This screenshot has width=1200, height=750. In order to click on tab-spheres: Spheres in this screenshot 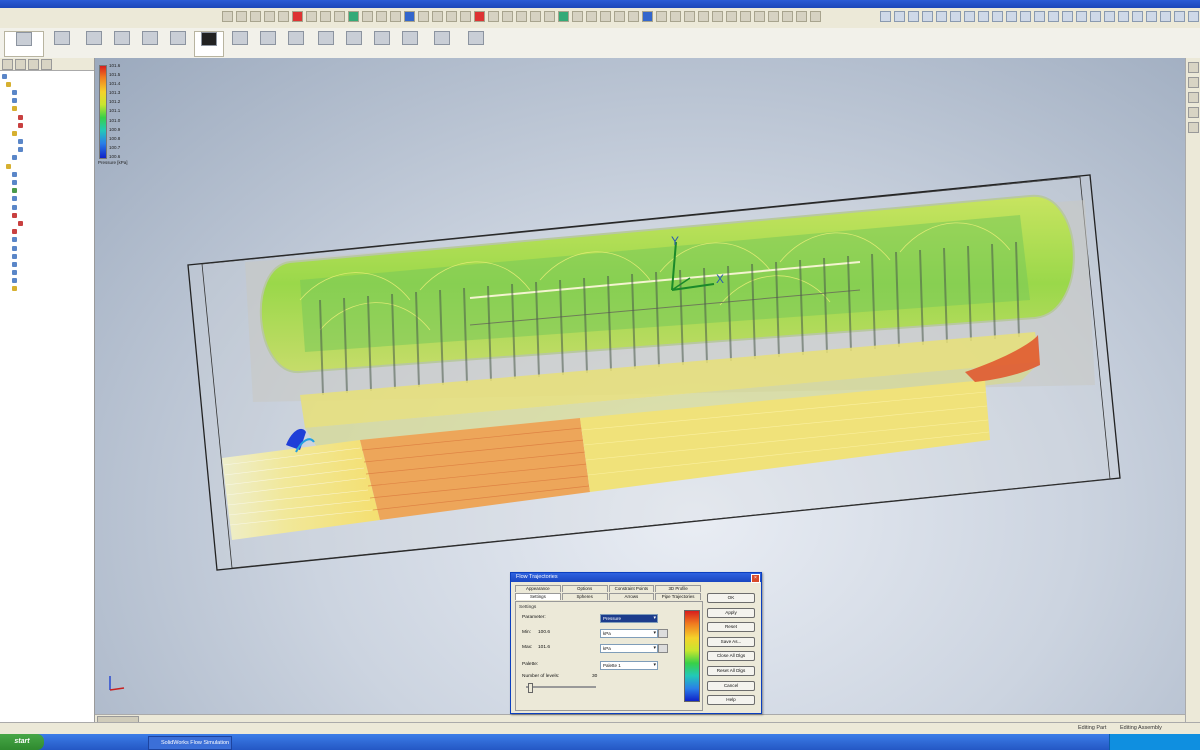, I will do `click(584, 596)`.